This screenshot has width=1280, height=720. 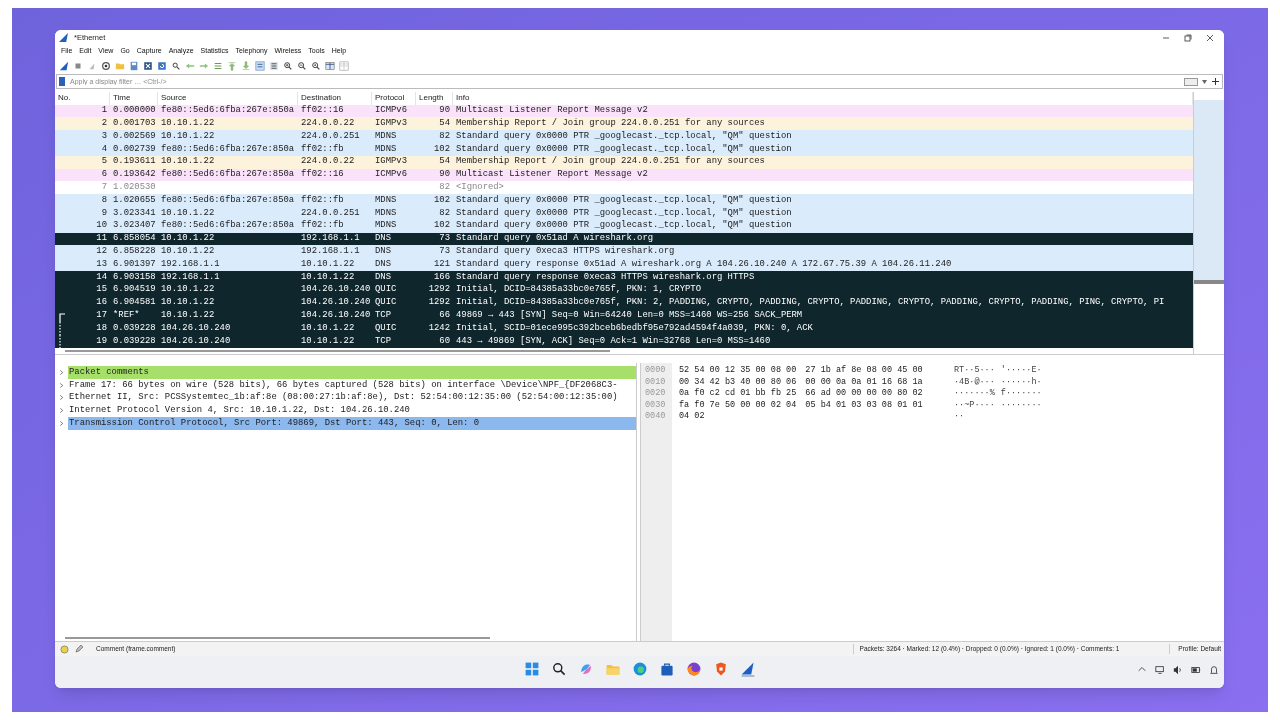 What do you see at coordinates (738, 381) in the screenshot?
I see `hex-bytes: 00 34 42 b3 40 00 80 06` at bounding box center [738, 381].